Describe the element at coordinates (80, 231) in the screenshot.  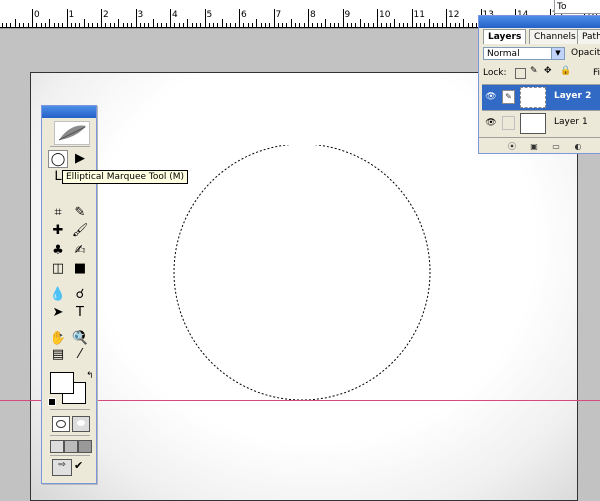
I see `brush-tool: 🖌` at that location.